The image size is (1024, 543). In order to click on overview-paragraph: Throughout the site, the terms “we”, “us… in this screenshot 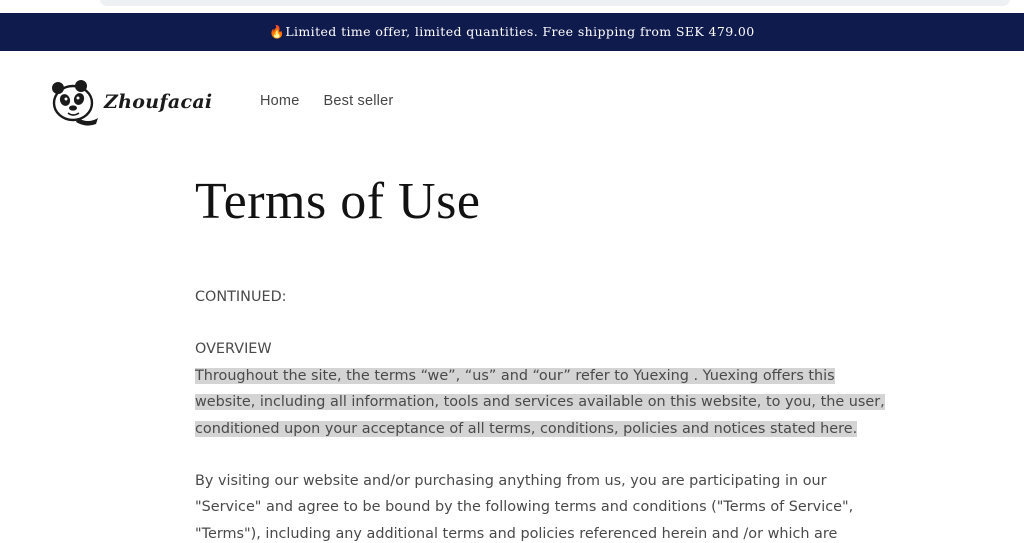, I will do `click(565, 402)`.